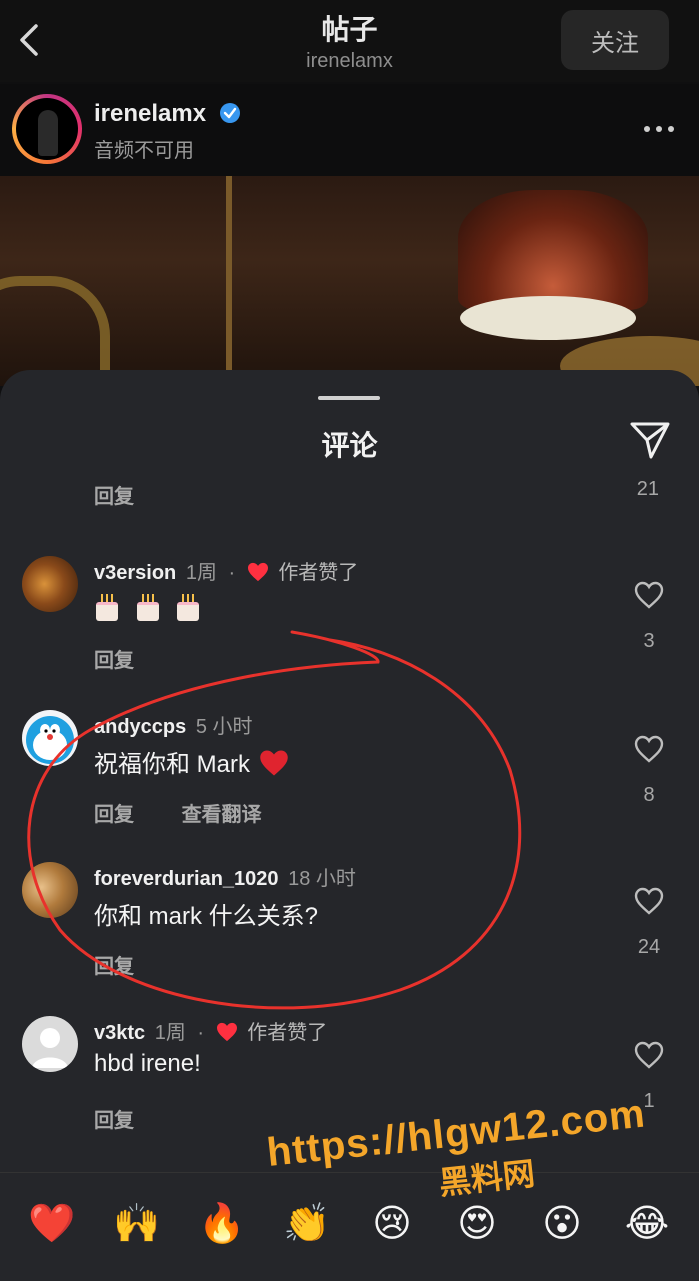  I want to click on comment-text: hbd irene!, so click(147, 1063).